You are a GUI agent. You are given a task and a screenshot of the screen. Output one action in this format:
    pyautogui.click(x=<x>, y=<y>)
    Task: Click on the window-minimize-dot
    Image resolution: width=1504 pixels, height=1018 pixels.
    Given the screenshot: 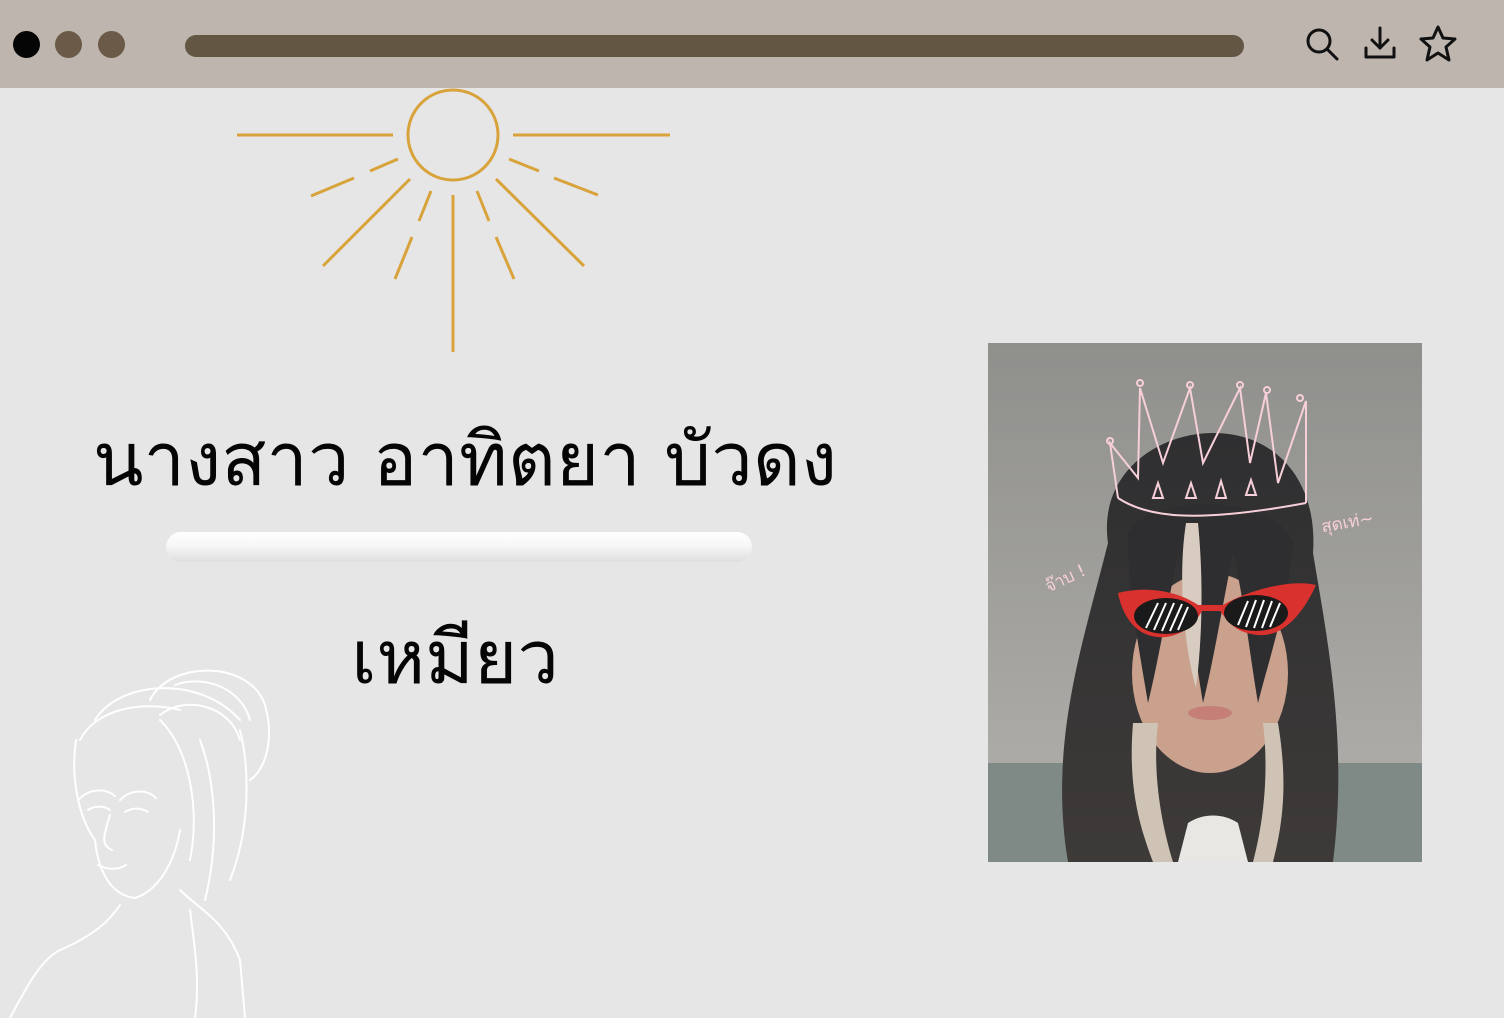 What is the action you would take?
    pyautogui.click(x=68, y=44)
    